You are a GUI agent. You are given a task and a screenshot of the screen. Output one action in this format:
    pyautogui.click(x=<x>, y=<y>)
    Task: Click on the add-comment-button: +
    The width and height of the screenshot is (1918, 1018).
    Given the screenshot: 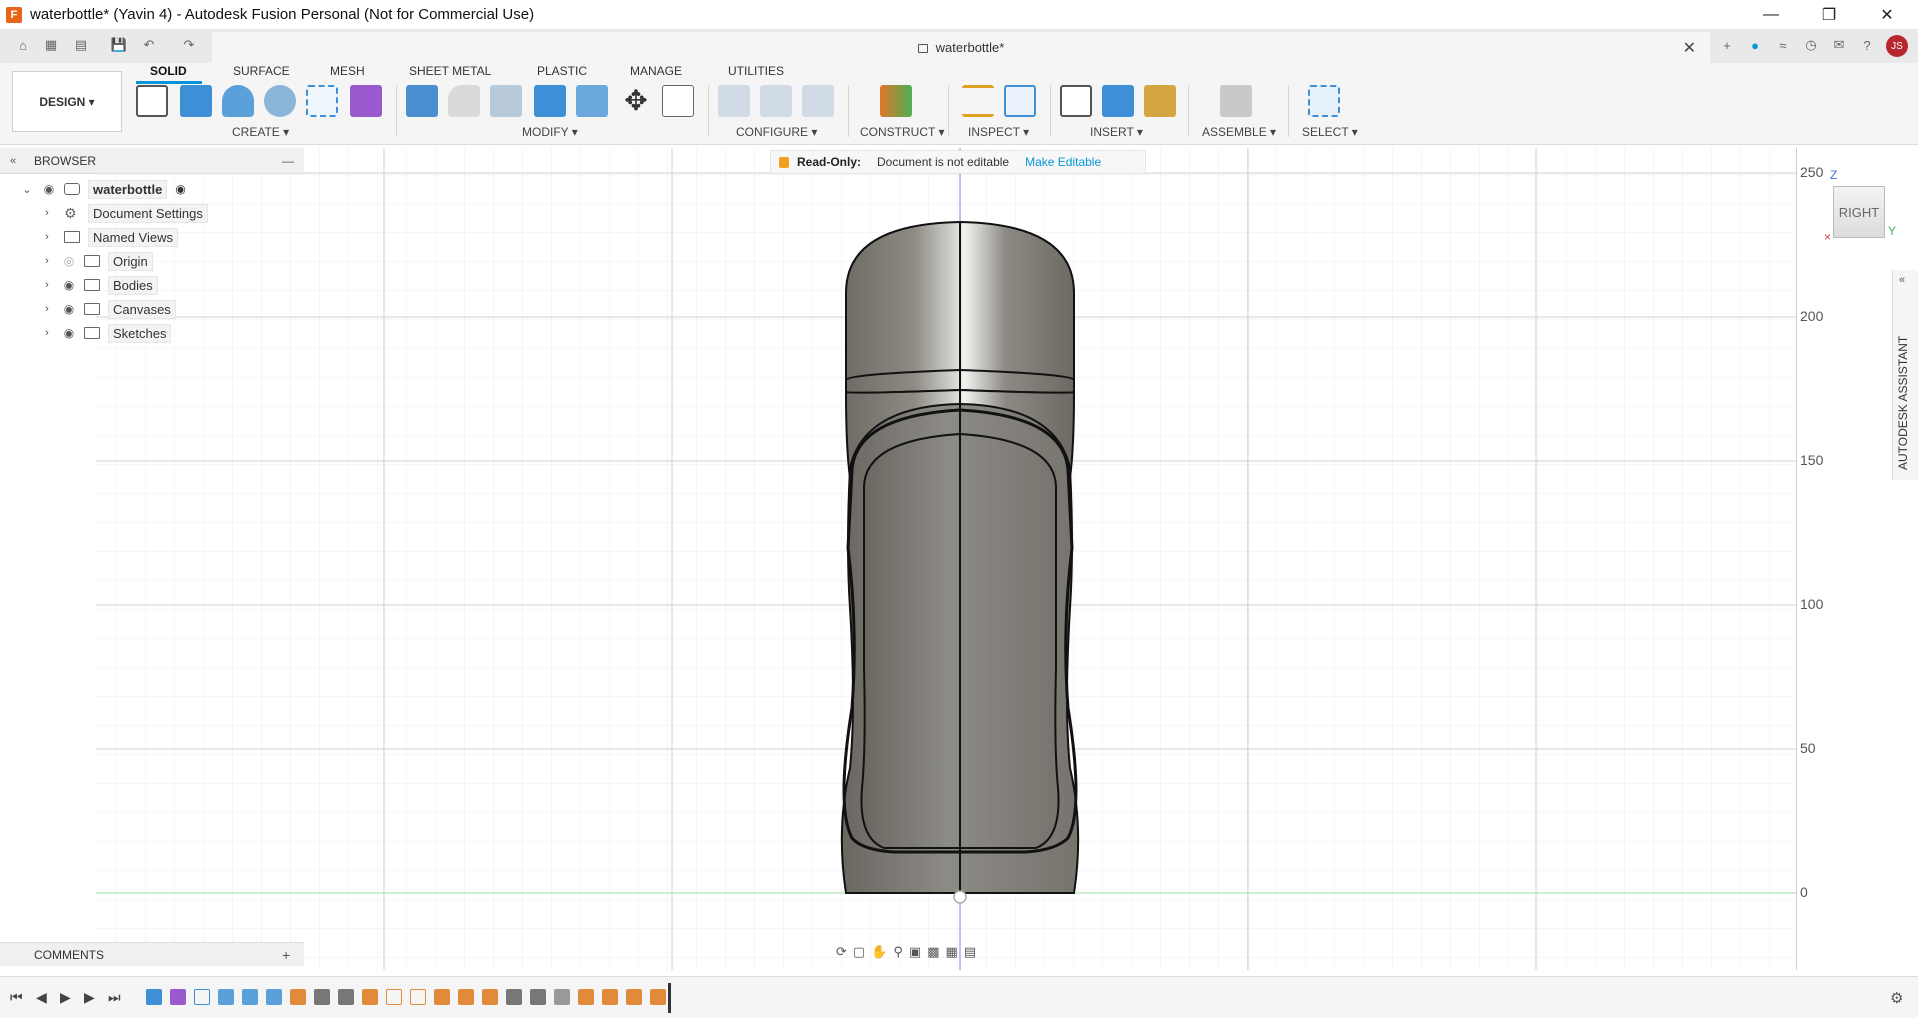 What is the action you would take?
    pyautogui.click(x=286, y=955)
    